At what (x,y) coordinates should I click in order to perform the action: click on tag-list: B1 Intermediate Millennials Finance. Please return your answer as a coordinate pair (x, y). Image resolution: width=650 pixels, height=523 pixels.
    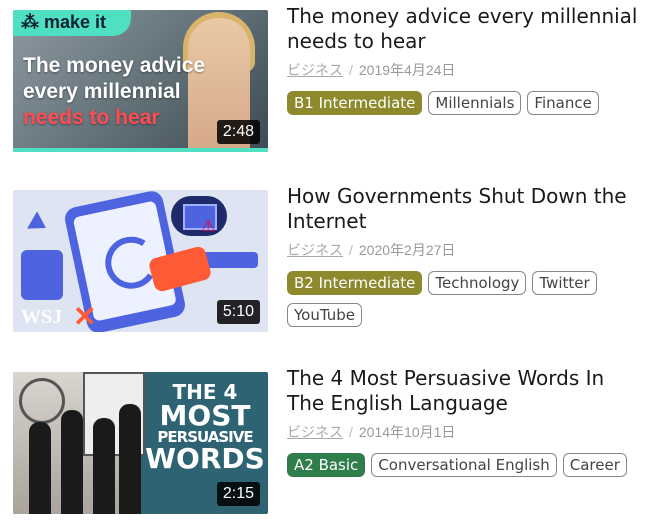
    Looking at the image, I should click on (457, 103).